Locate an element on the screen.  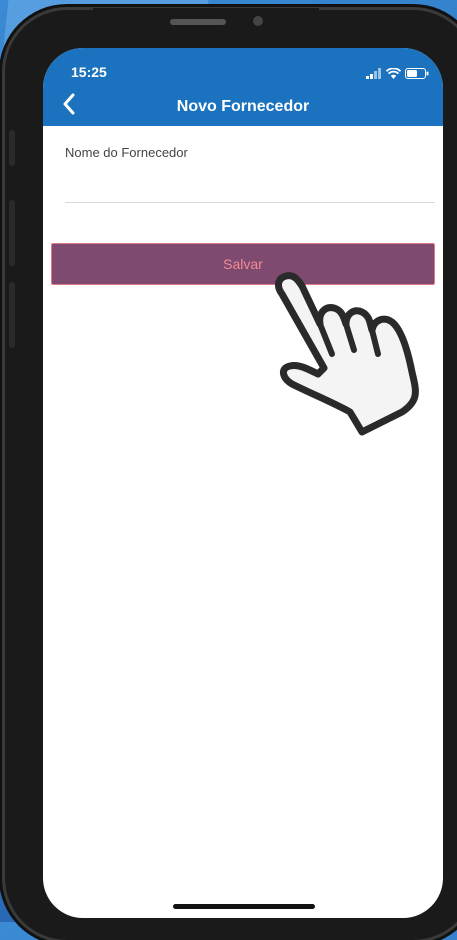
mute-switch is located at coordinates (12, 148).